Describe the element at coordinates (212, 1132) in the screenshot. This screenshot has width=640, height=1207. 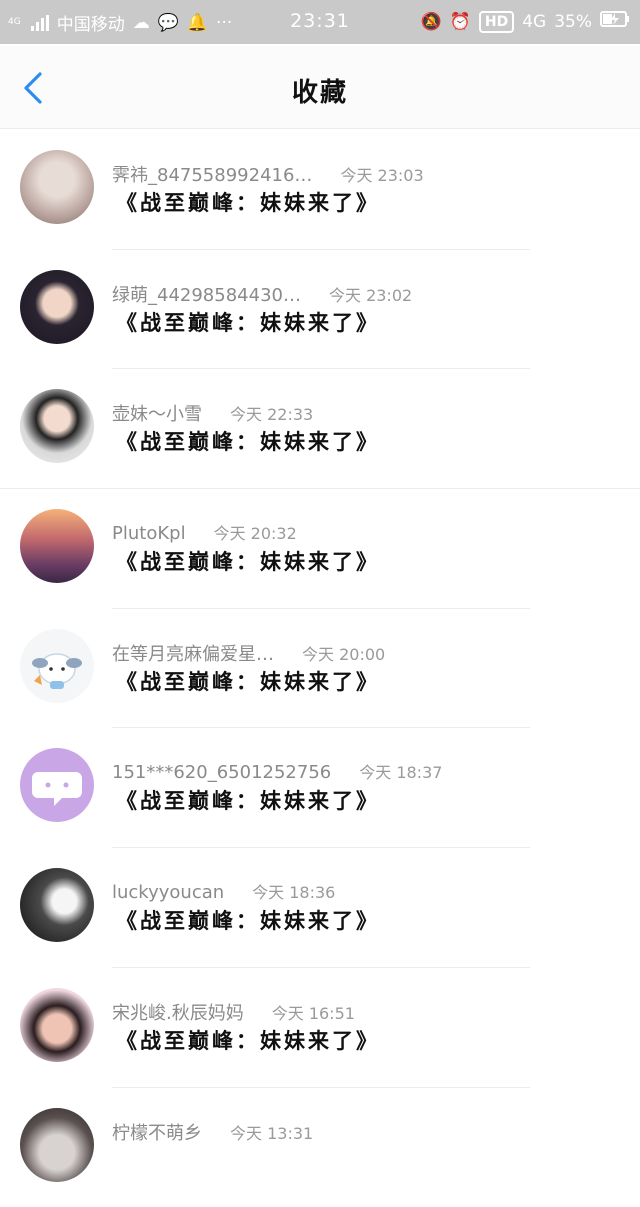
I see `item-meta: 柠檬不萌乡 今天 13:31` at that location.